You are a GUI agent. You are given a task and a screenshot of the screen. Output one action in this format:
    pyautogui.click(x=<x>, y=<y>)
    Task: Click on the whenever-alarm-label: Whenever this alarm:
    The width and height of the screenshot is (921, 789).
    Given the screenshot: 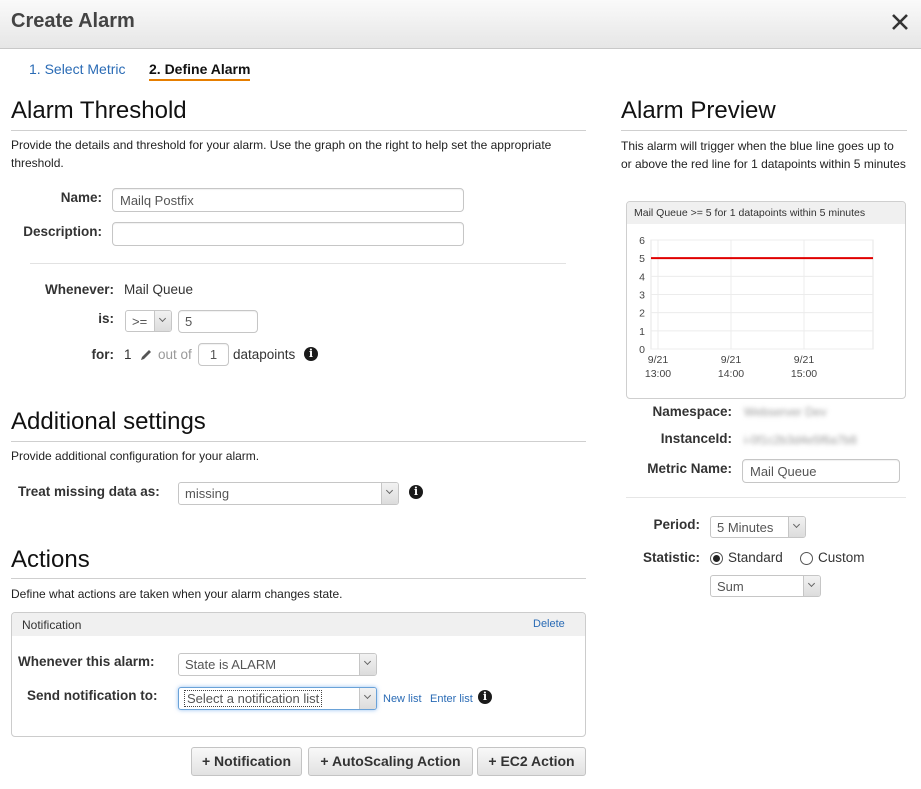 What is the action you would take?
    pyautogui.click(x=86, y=661)
    